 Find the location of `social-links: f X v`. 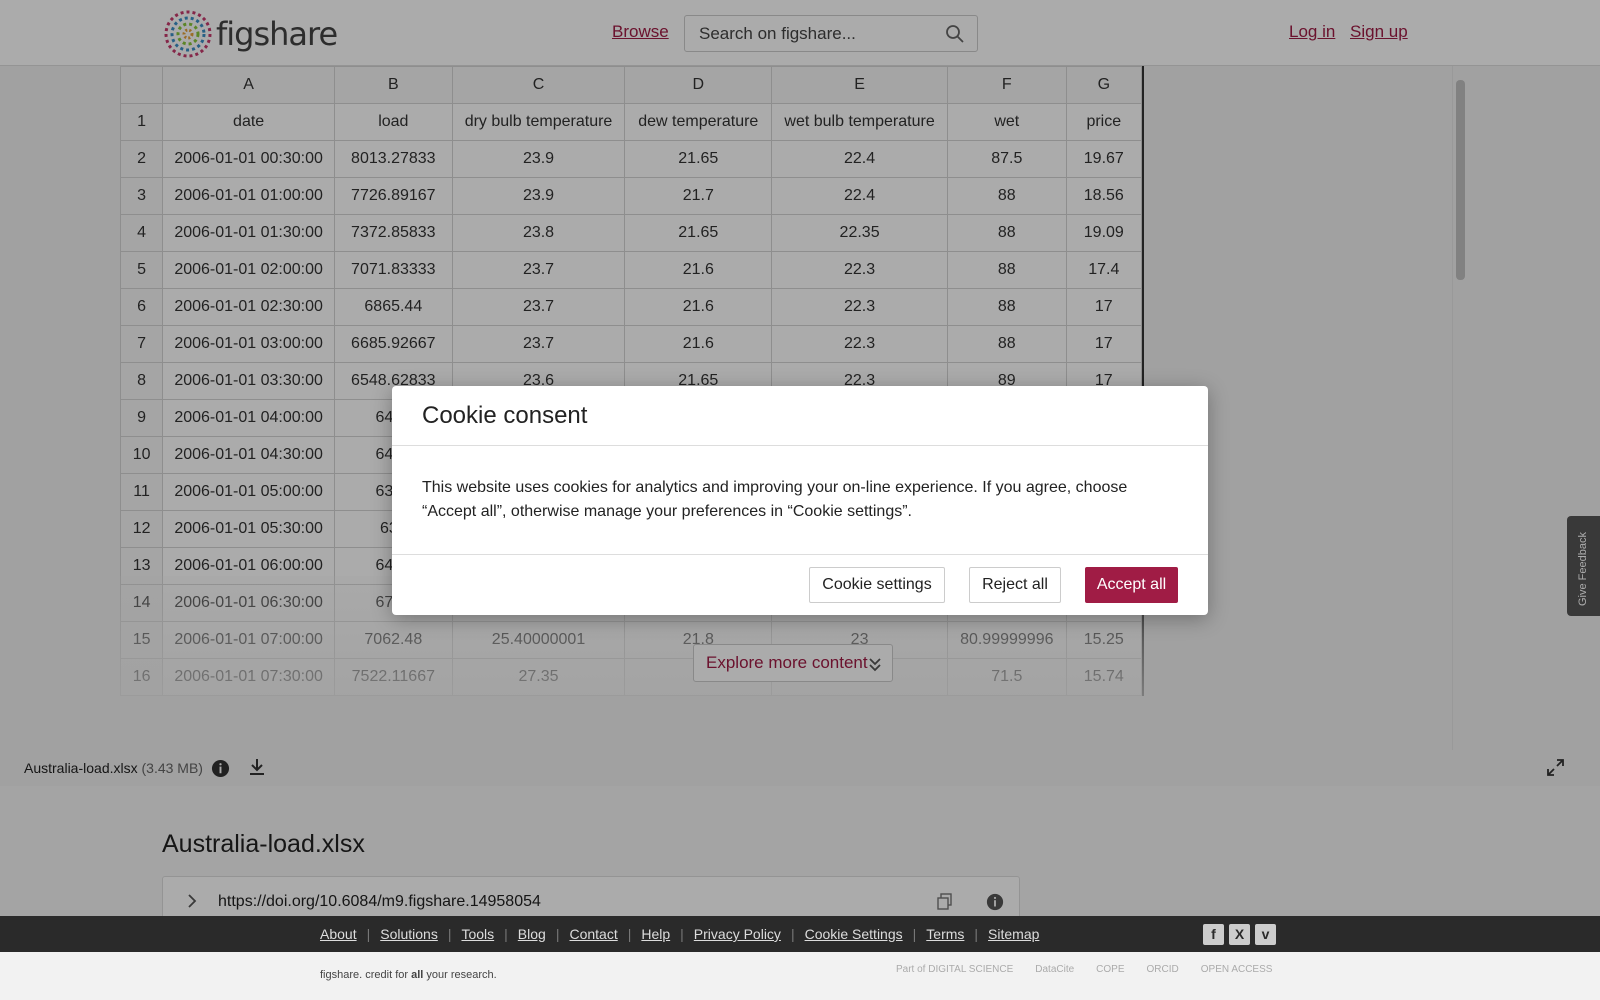

social-links: f X v is located at coordinates (1239, 934).